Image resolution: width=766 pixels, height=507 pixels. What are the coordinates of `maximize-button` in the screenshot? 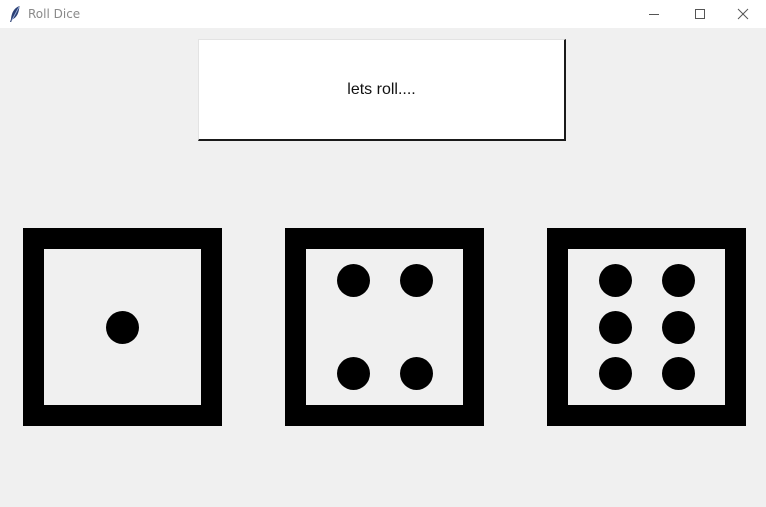 It's located at (700, 14).